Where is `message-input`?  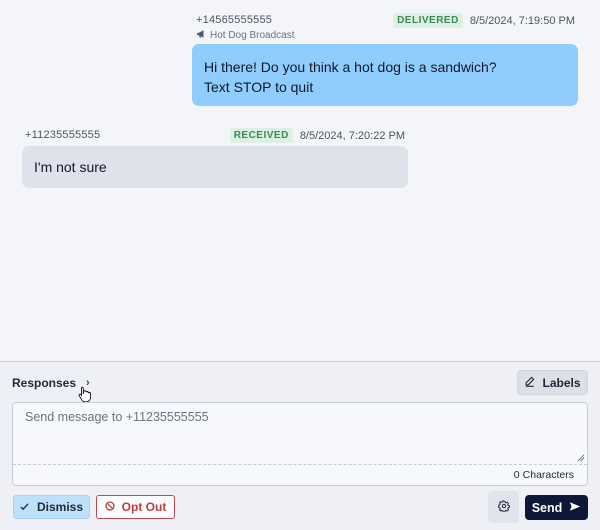 message-input is located at coordinates (300, 434).